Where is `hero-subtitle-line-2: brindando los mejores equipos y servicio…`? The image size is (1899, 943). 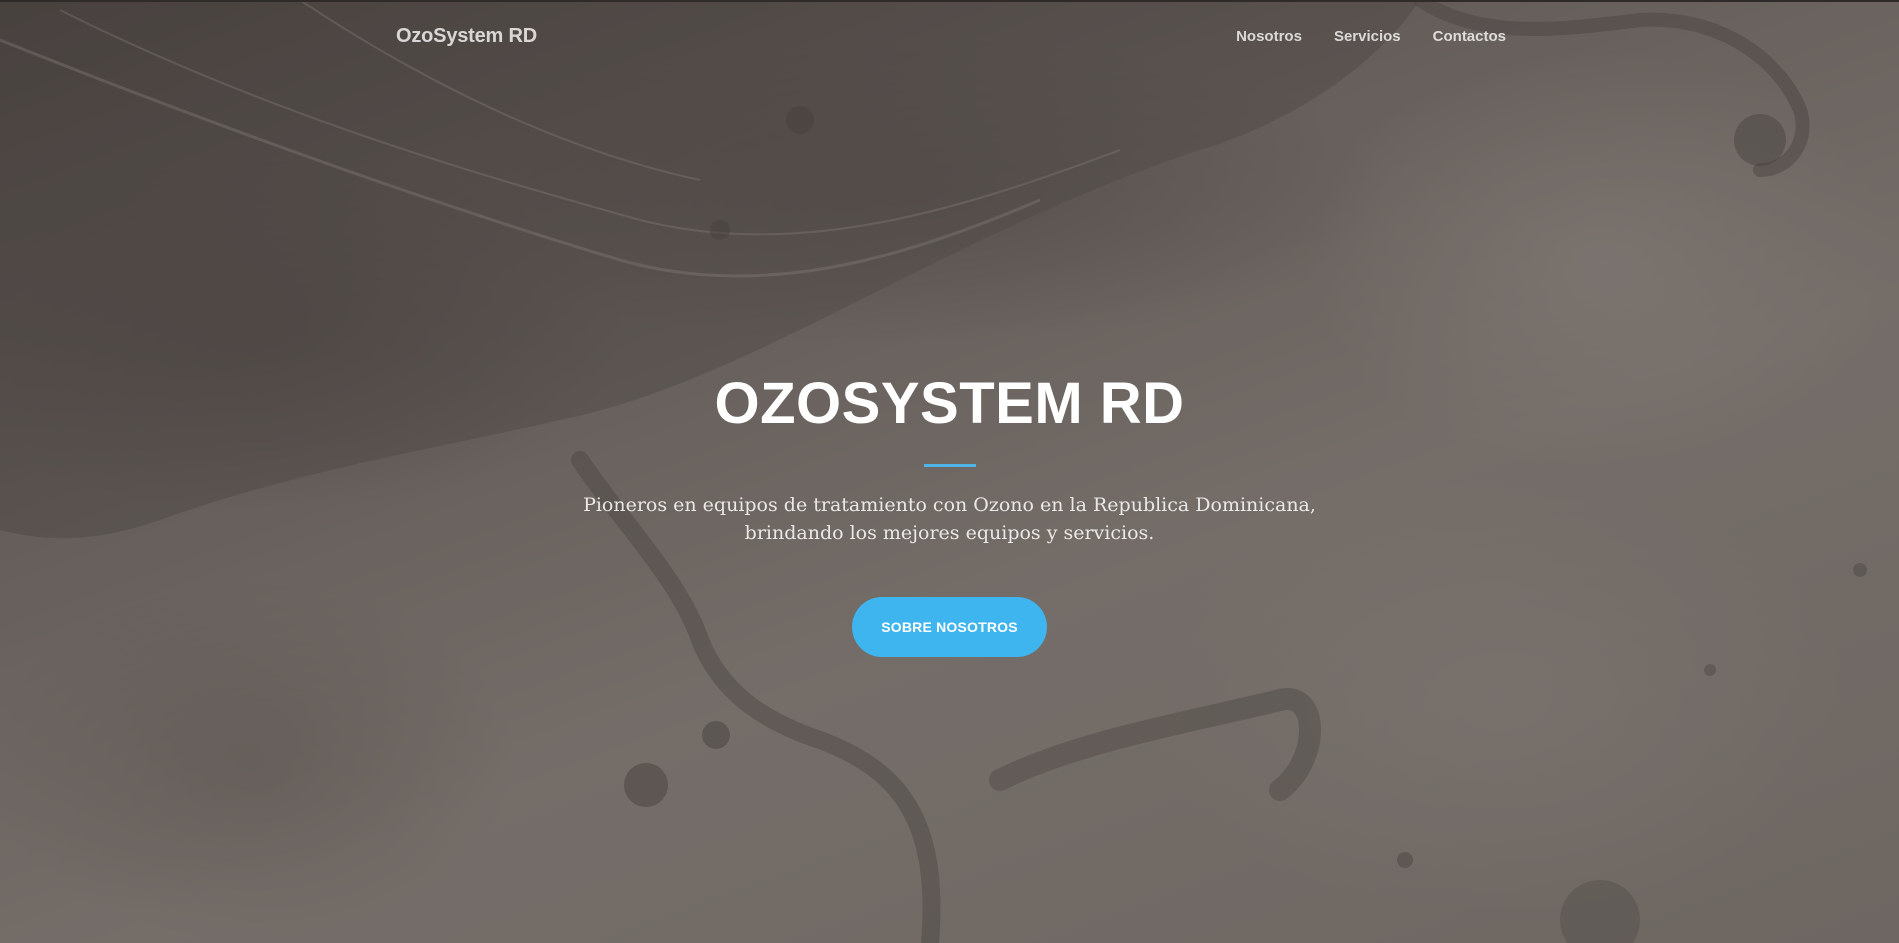
hero-subtitle-line-2: brindando los mejores equipos y servicio… is located at coordinates (949, 533).